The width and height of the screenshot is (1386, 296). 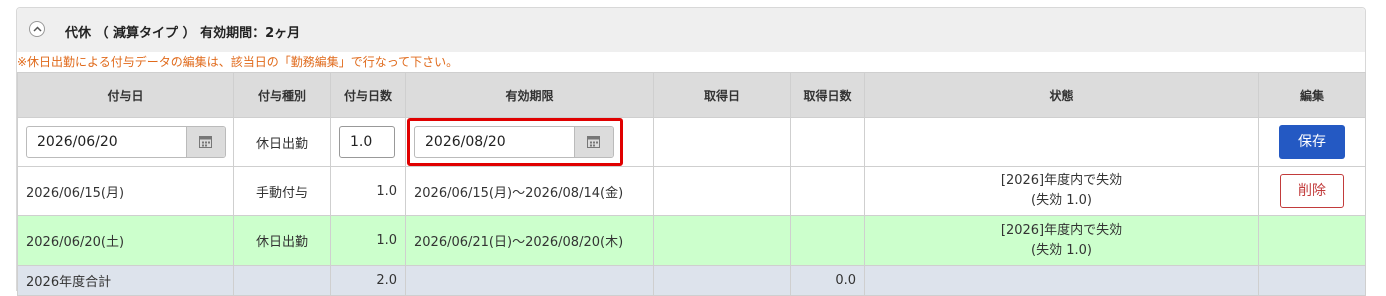 I want to click on grant-date-cell: 2026/06/20(土), so click(x=125, y=240).